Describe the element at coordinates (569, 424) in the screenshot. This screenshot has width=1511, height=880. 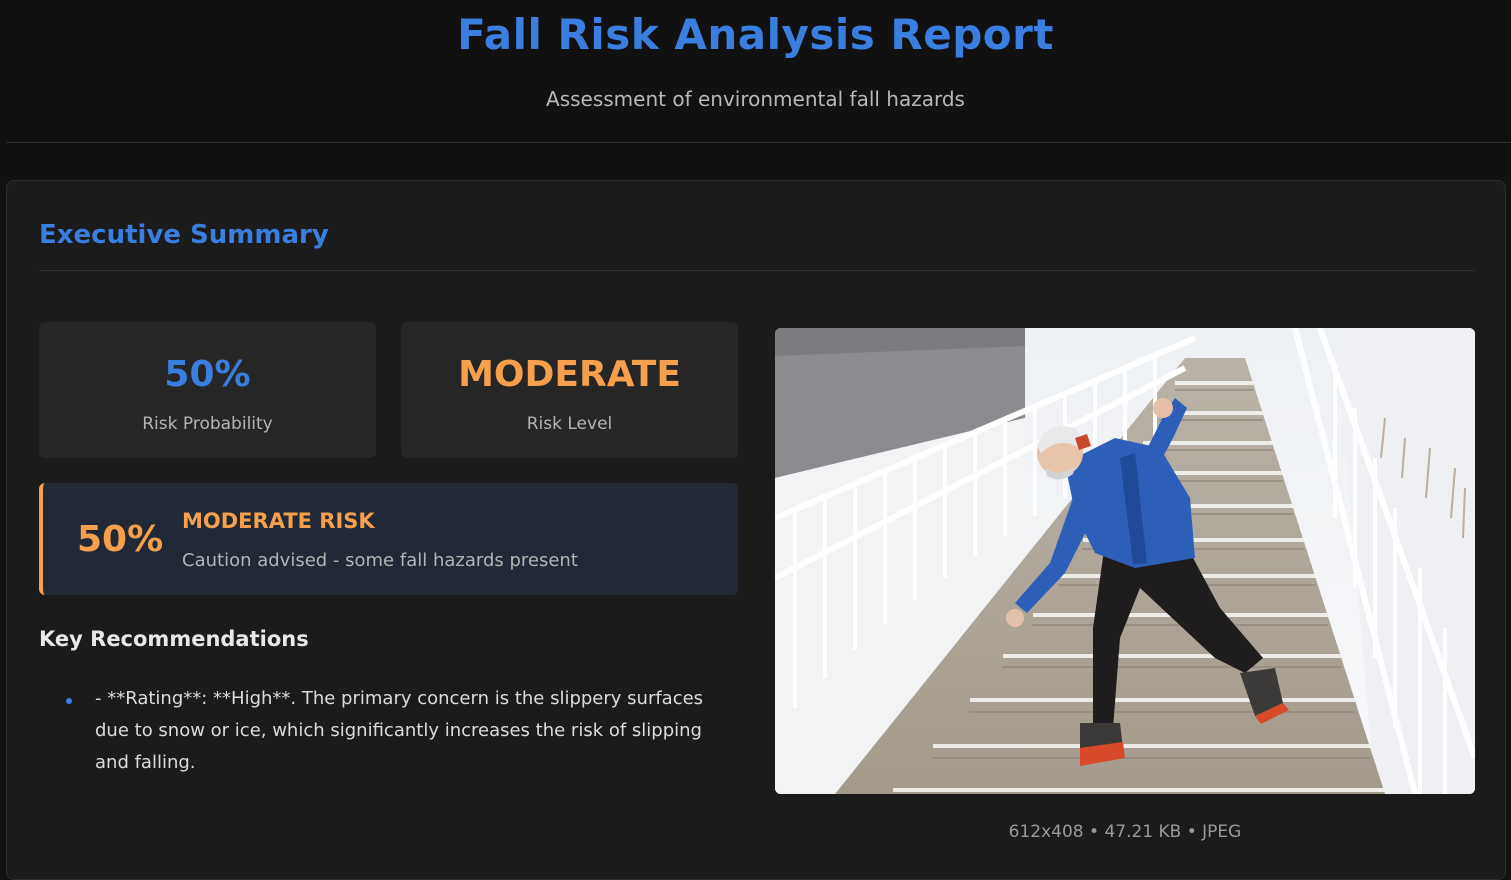
I see `risk-level-label: Risk Level` at that location.